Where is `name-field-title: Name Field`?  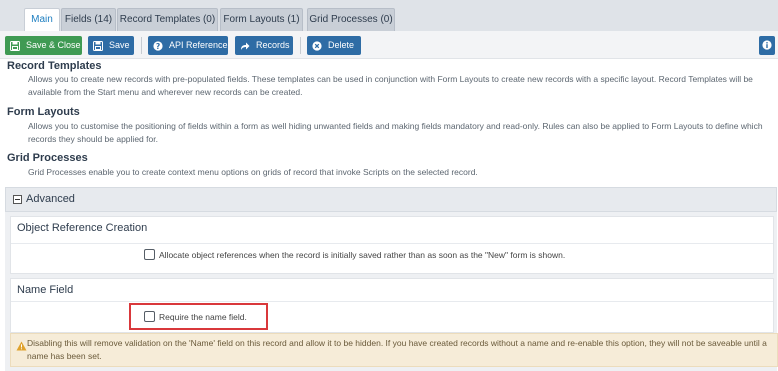
name-field-title: Name Field is located at coordinates (45, 290).